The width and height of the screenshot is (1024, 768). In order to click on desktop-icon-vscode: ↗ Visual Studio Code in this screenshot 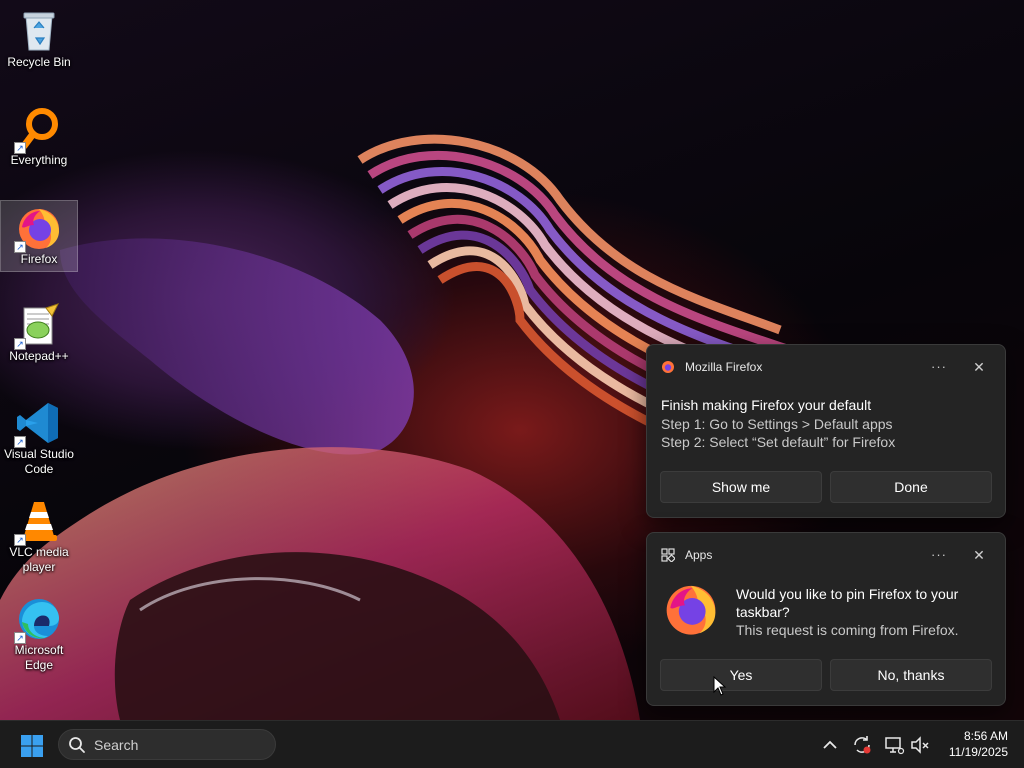, I will do `click(39, 439)`.